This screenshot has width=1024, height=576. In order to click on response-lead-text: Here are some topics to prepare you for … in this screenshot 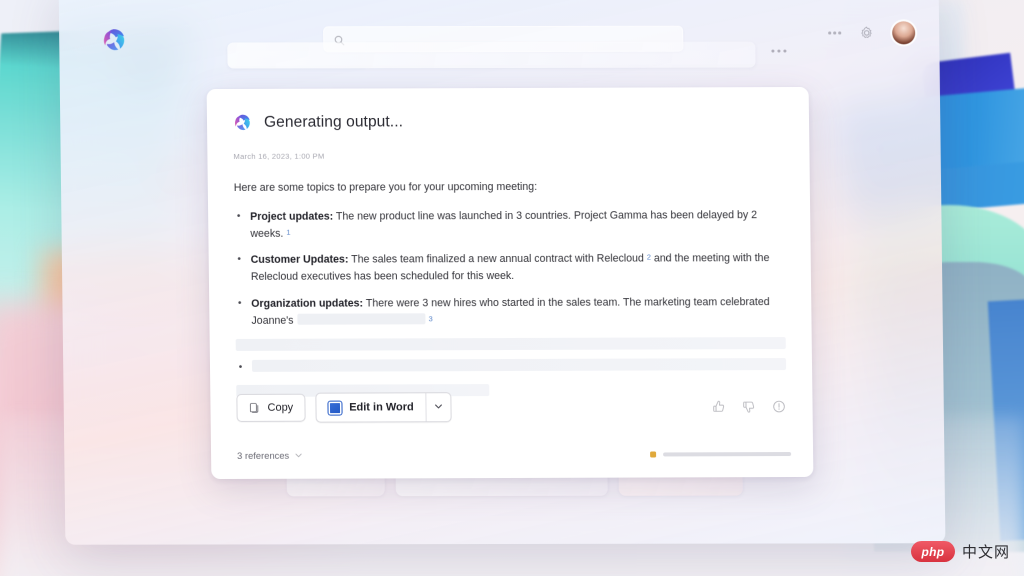, I will do `click(385, 187)`.